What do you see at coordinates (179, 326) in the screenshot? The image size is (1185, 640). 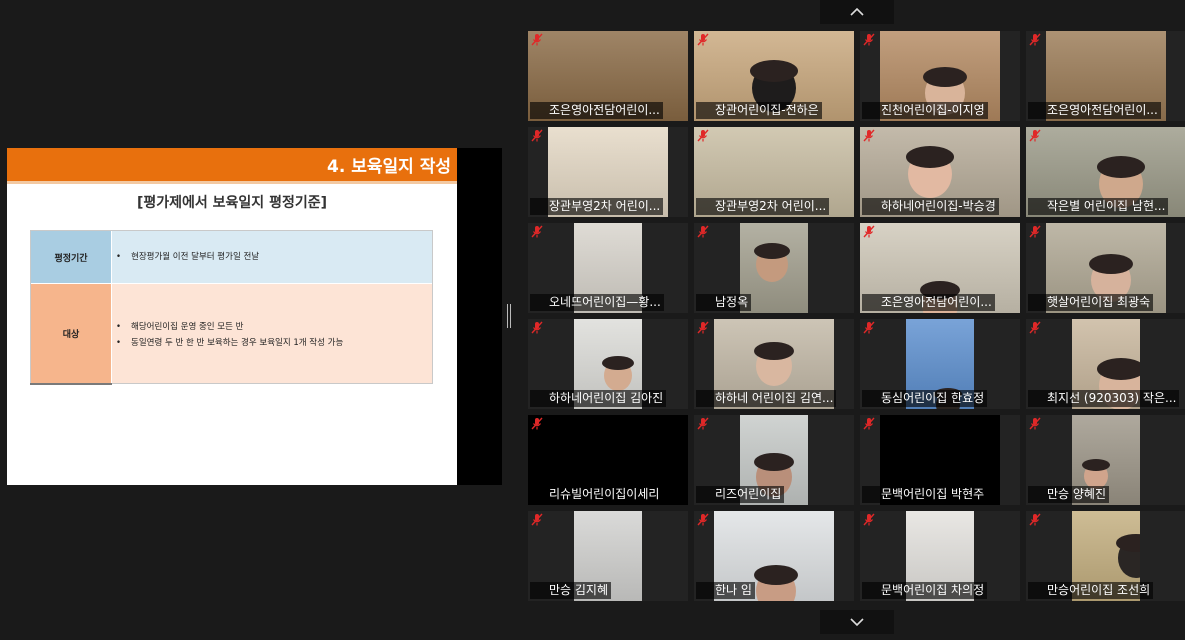 I see `table-bullet: 해당어린이집 운영 중인 모든 반` at bounding box center [179, 326].